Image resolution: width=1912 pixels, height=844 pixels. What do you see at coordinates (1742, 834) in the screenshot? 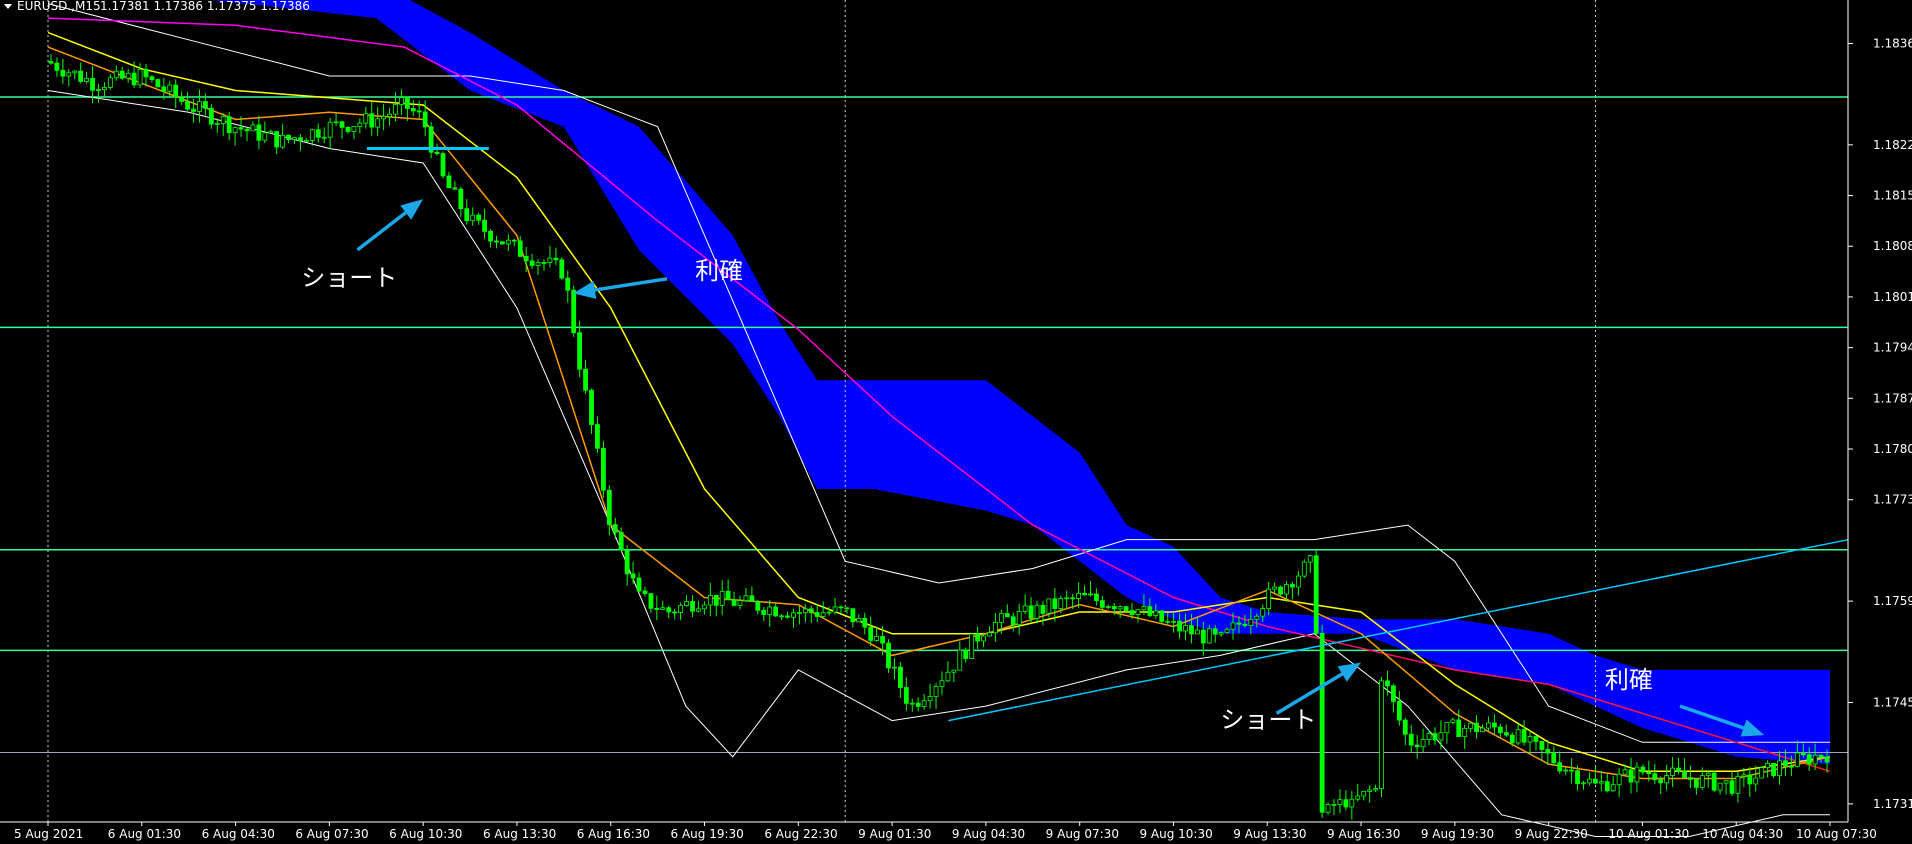
I see `x-tick-label: 10 Aug 04:30` at bounding box center [1742, 834].